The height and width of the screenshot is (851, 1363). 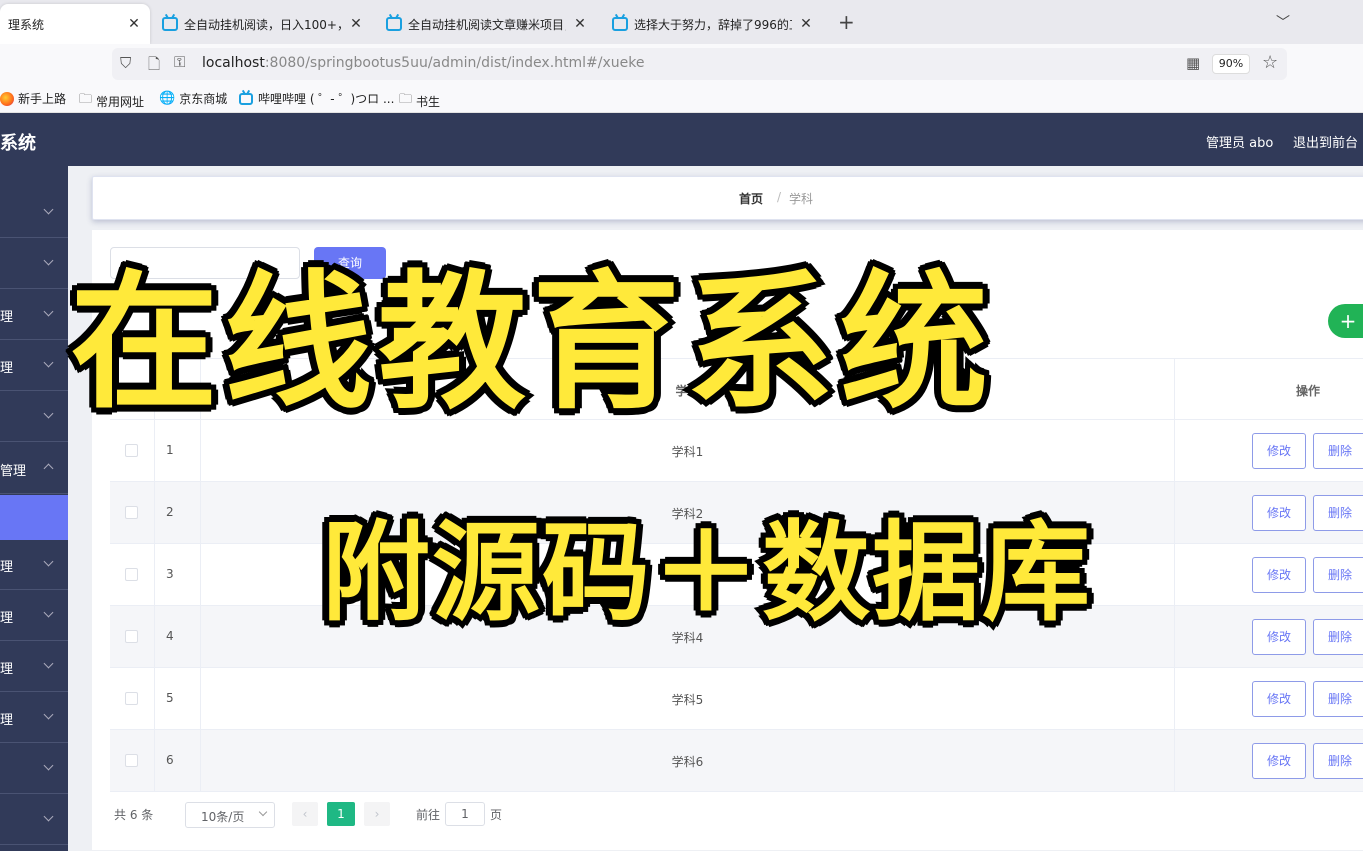 I want to click on next-page-button: ›, so click(x=377, y=814).